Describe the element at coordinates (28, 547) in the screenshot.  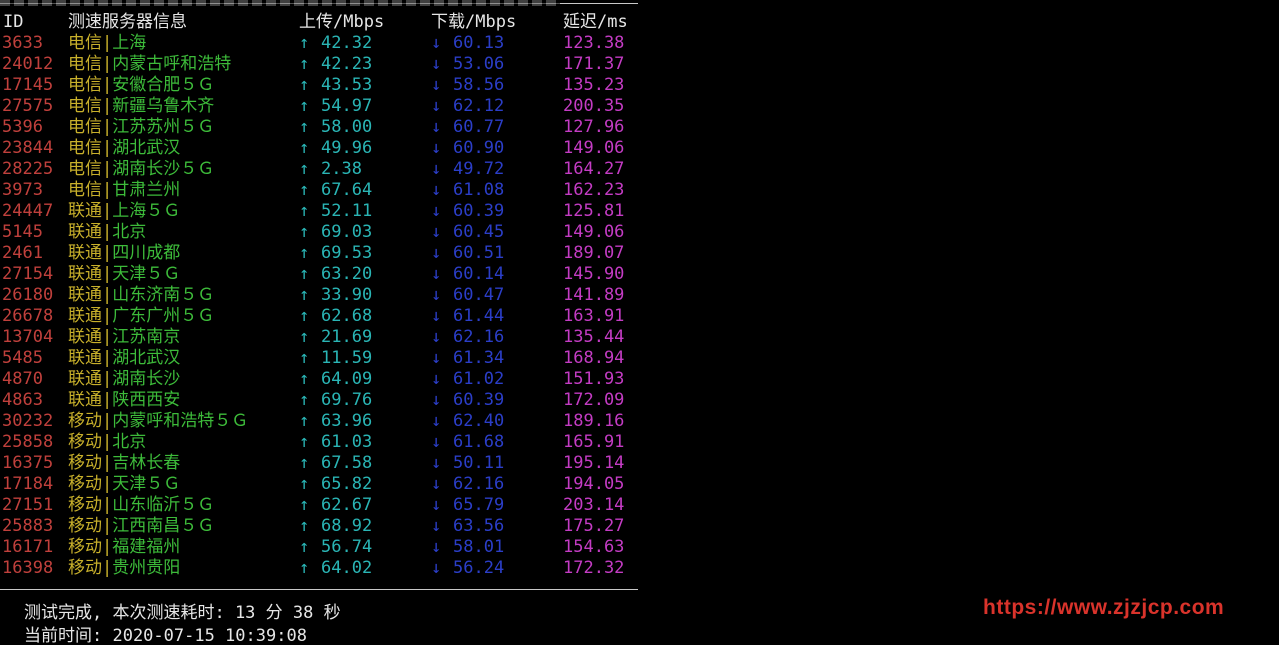
I see `row-id: 16171` at that location.